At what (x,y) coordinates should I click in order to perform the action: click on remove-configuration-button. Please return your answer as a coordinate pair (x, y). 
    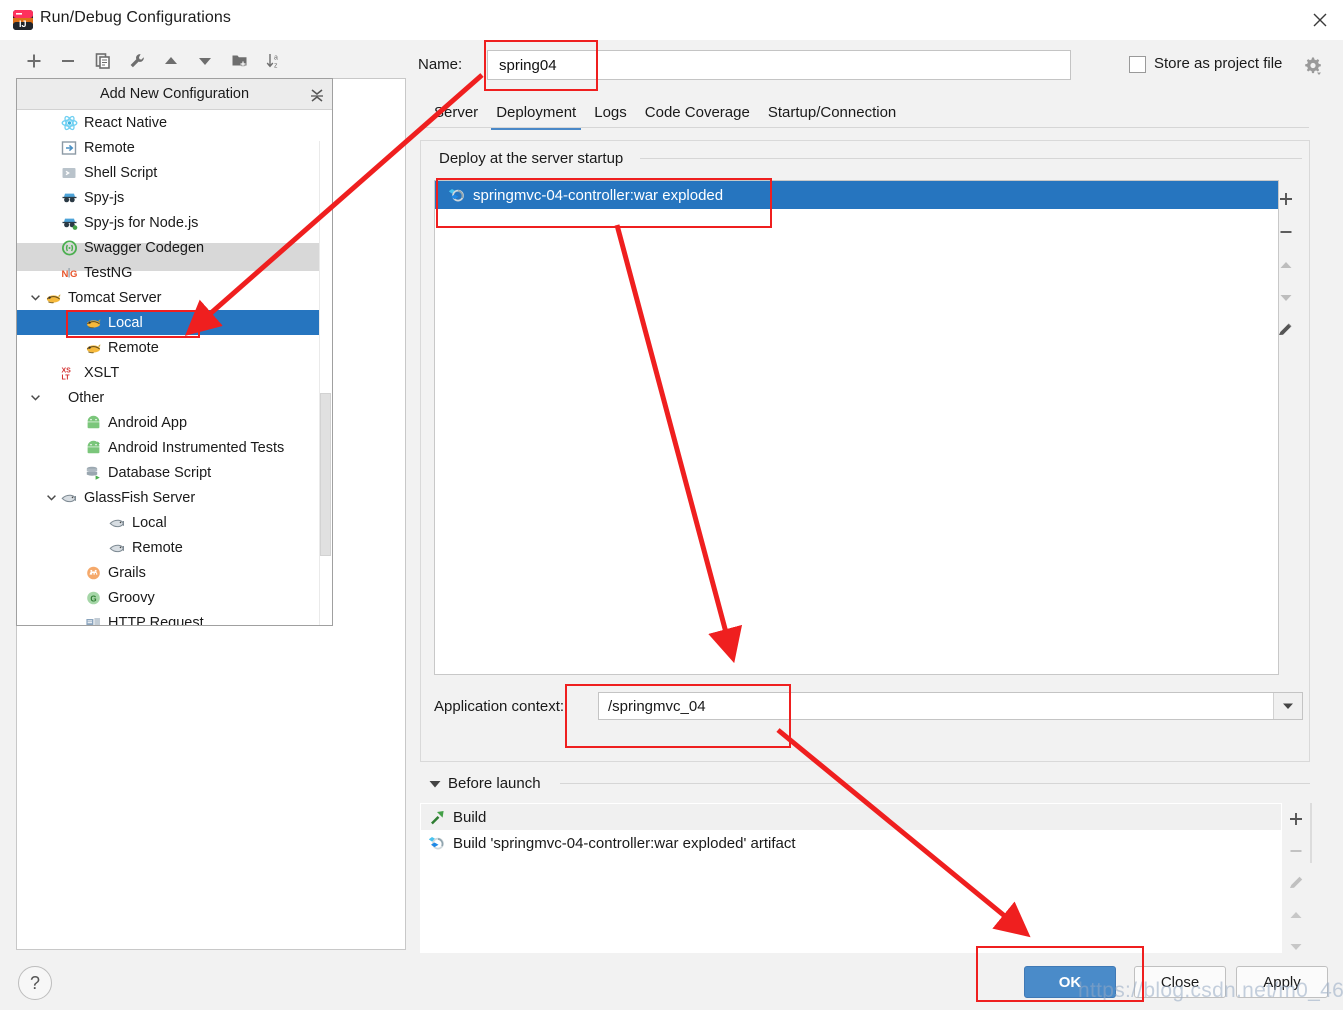
    Looking at the image, I should click on (68, 61).